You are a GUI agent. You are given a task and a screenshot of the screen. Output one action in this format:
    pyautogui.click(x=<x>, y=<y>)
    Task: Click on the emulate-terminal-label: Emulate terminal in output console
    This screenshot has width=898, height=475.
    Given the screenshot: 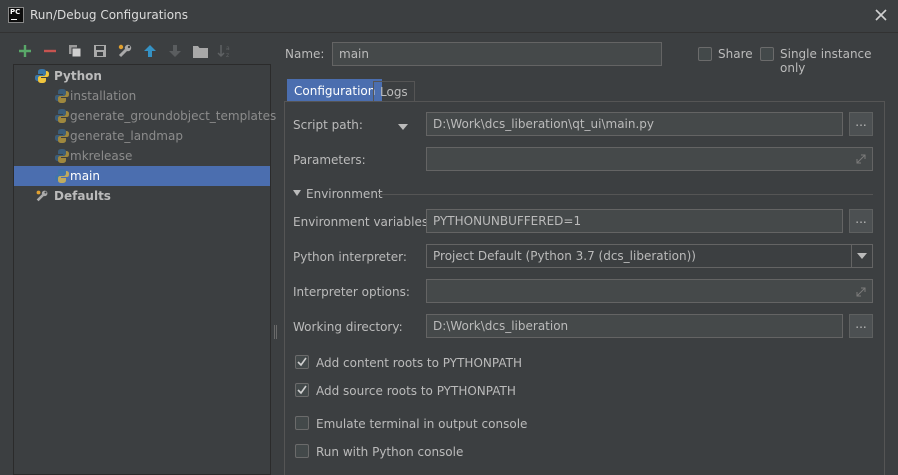 What is the action you would take?
    pyautogui.click(x=422, y=424)
    